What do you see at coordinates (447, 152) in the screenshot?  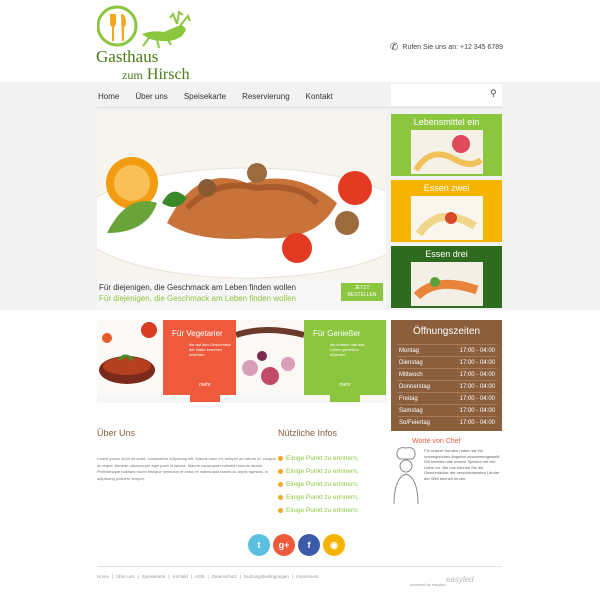 I see `side-tile-1-image` at bounding box center [447, 152].